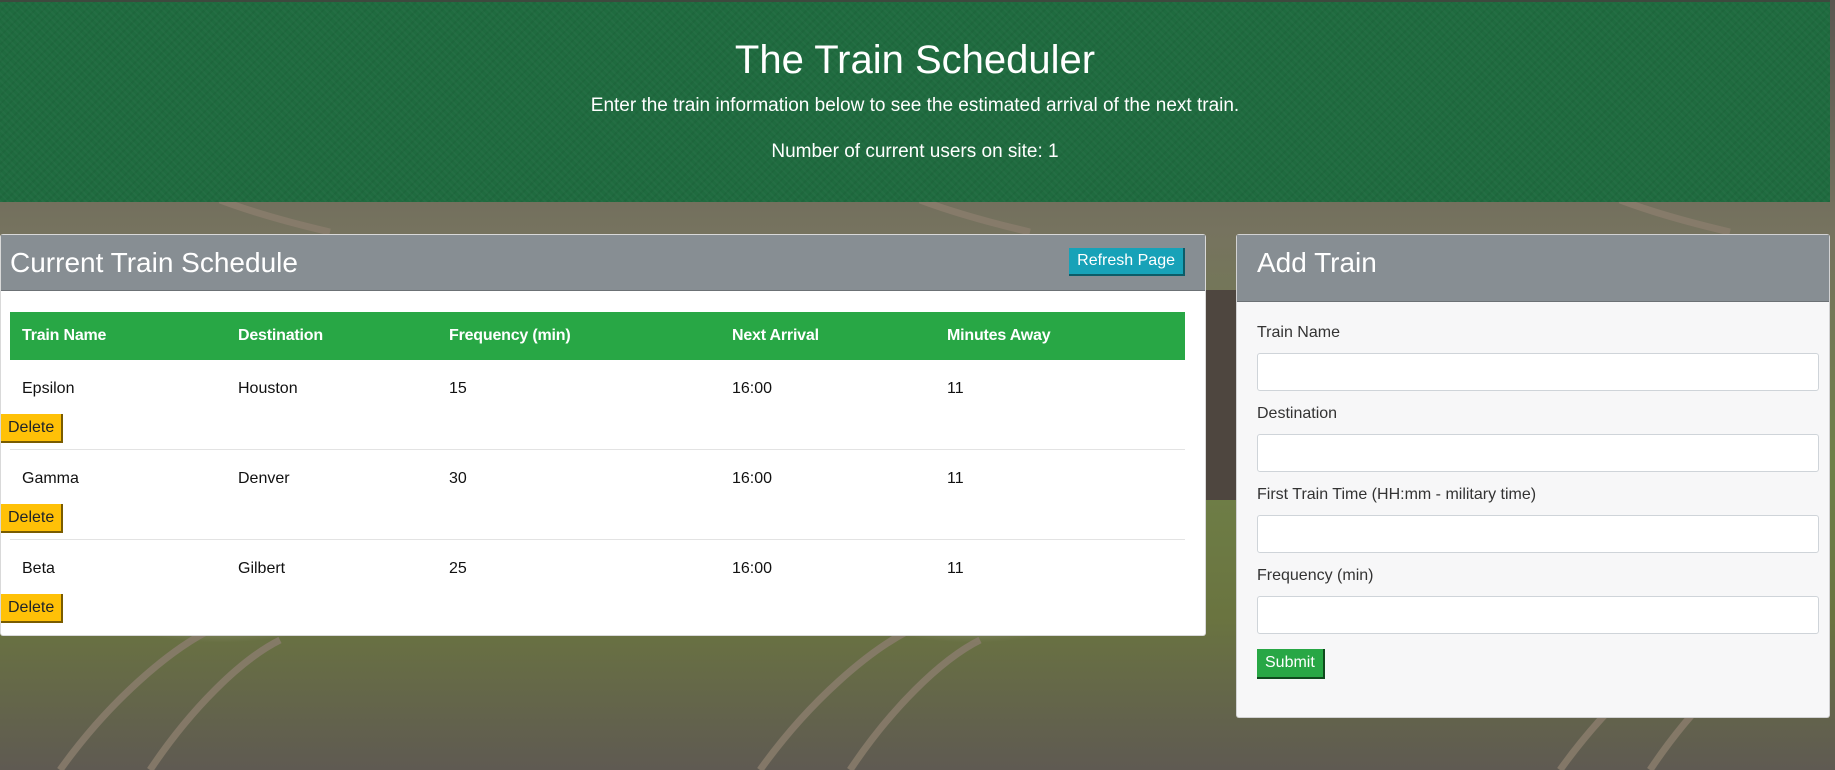 Image resolution: width=1835 pixels, height=770 pixels. I want to click on form-group-destination: Destination, so click(1538, 438).